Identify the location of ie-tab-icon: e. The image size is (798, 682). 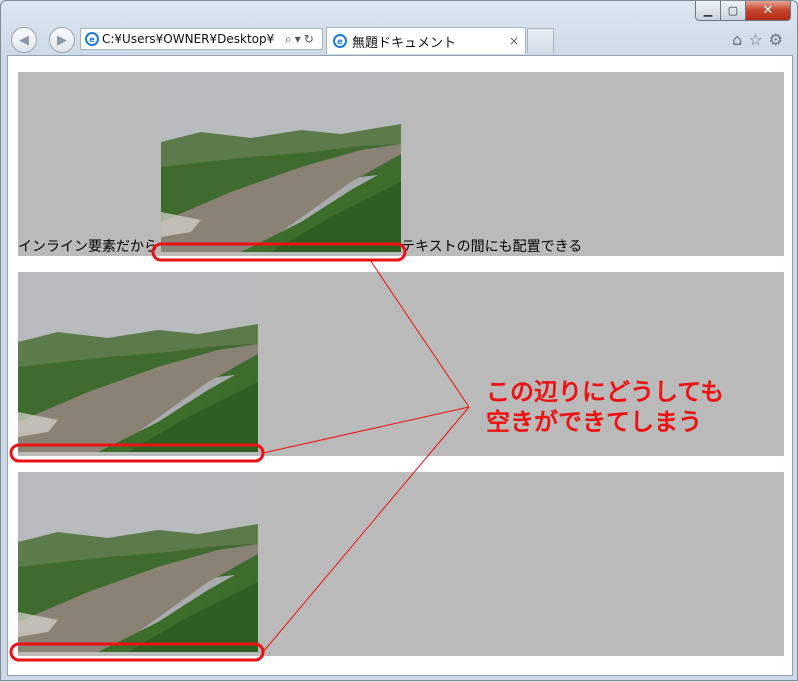
(340, 41).